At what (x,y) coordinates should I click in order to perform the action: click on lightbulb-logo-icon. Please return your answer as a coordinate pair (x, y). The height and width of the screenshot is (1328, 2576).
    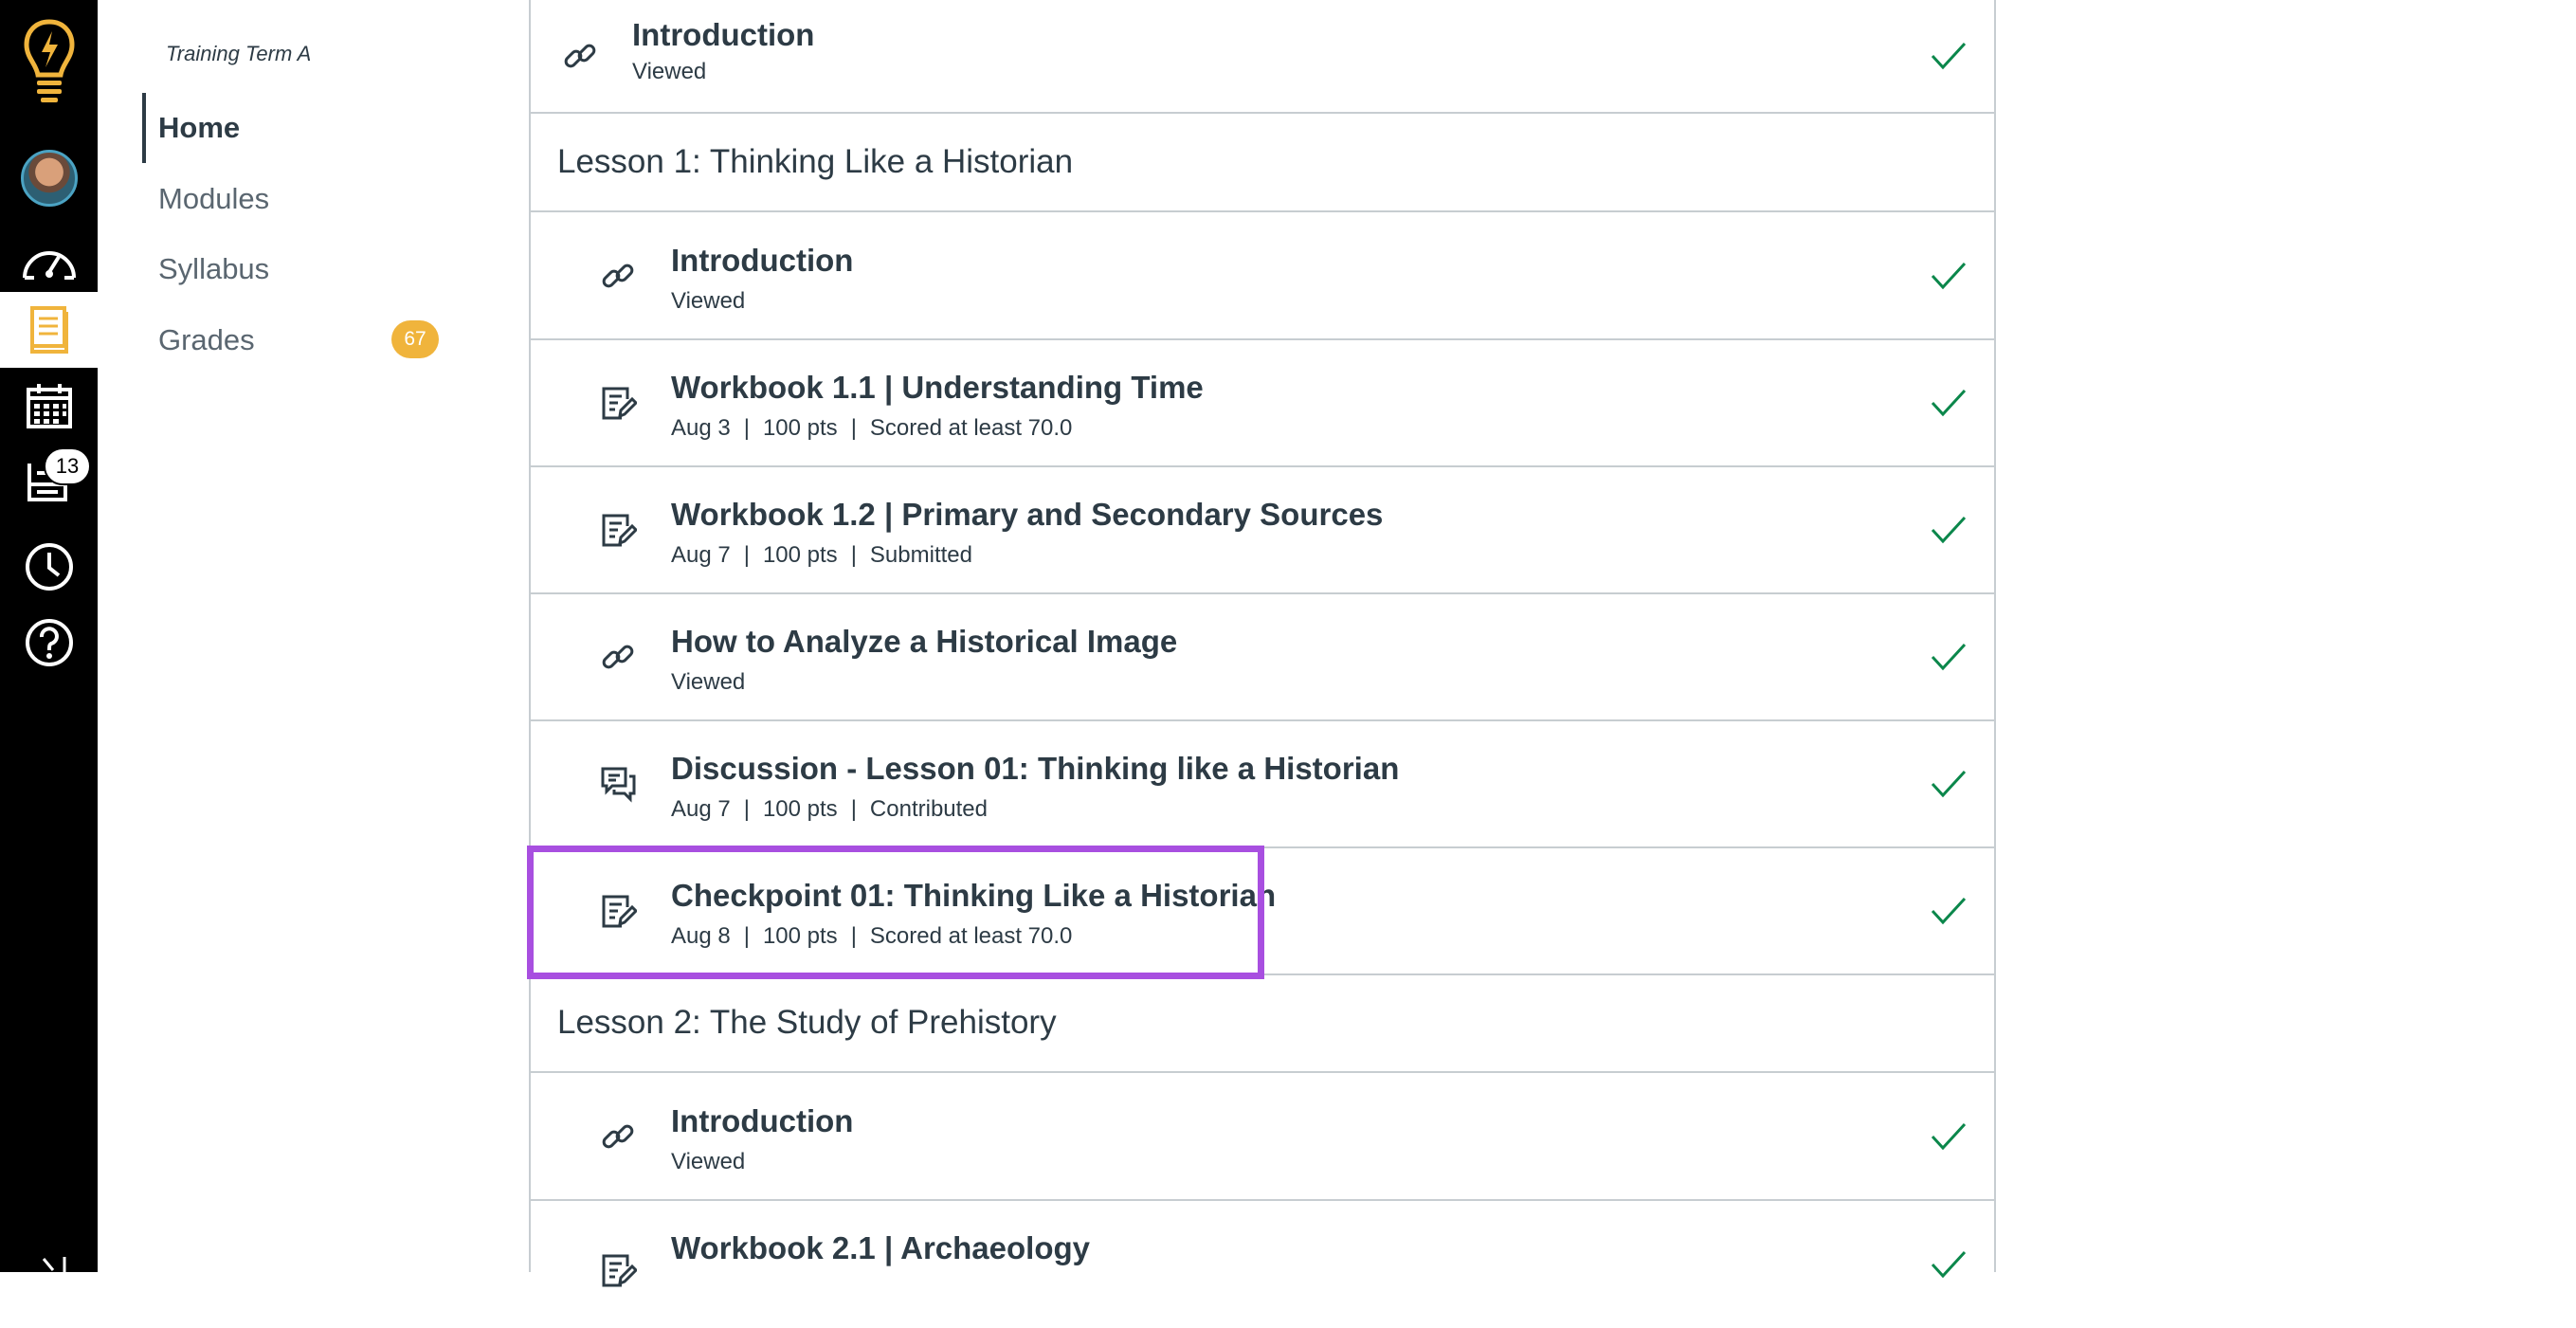
    Looking at the image, I should click on (49, 63).